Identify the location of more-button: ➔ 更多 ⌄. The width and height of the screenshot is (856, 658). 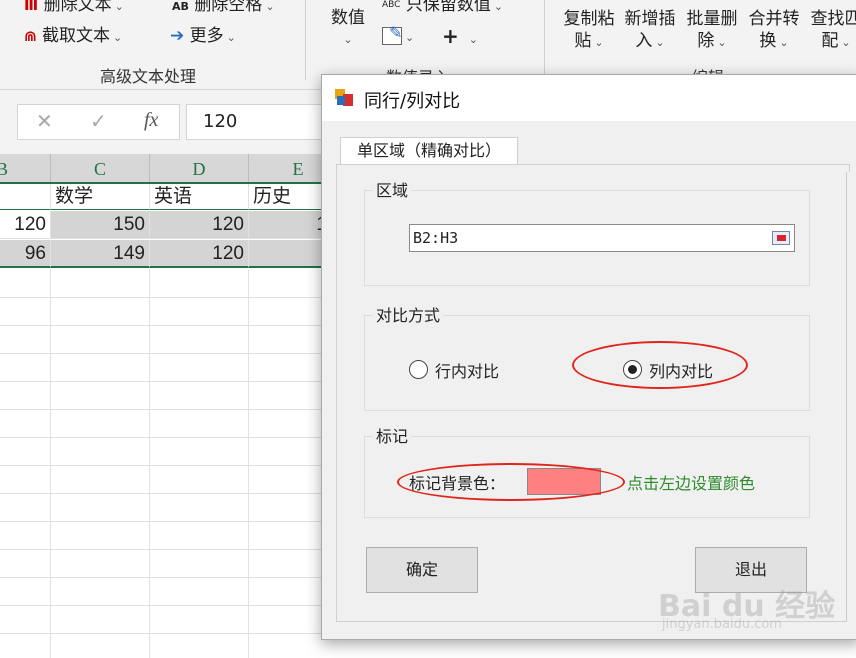
(203, 37).